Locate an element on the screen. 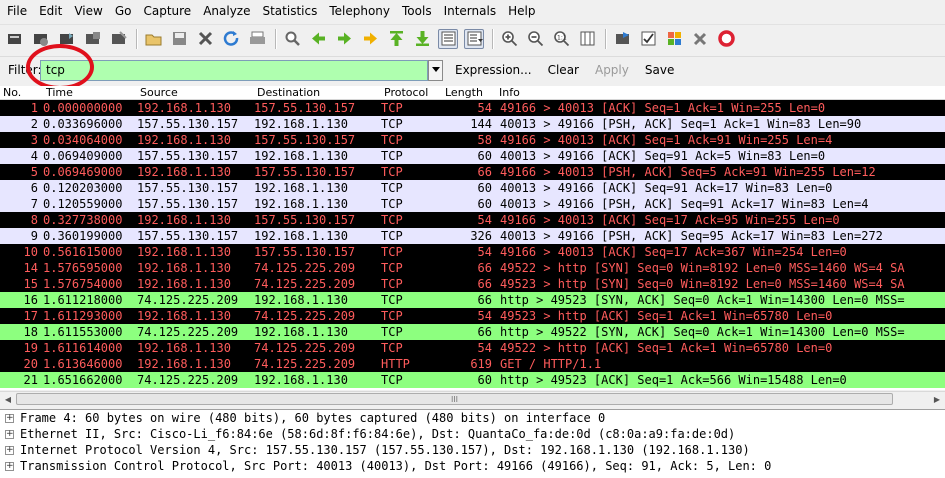  stop-capture-button is located at coordinates (92, 39).